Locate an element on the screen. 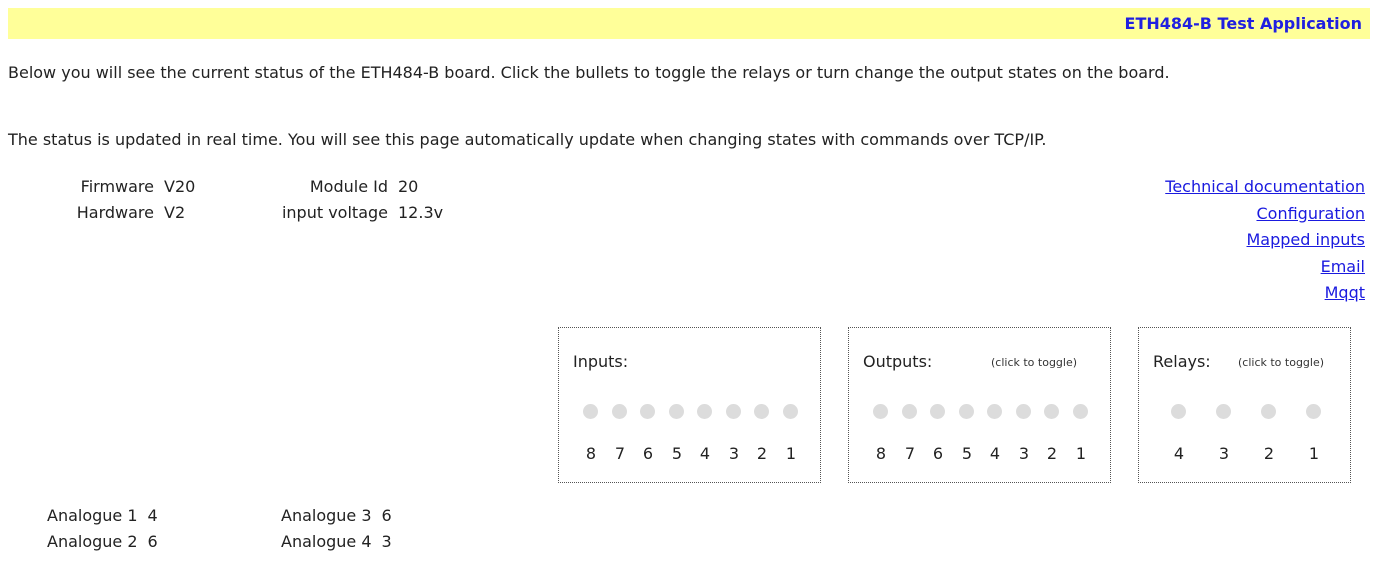  output-label: 1 is located at coordinates (1081, 453).